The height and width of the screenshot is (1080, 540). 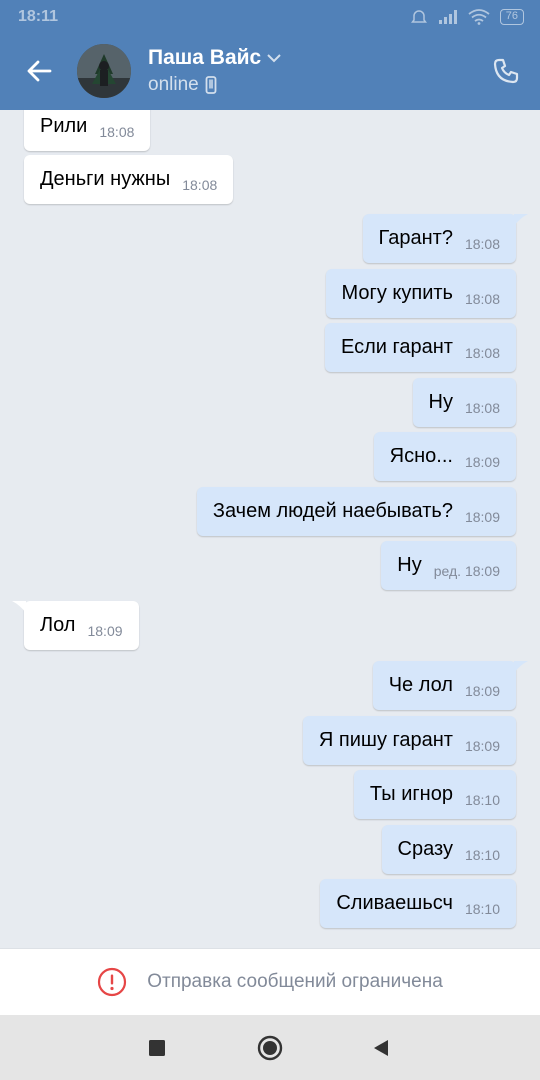 I want to click on battery-indicator: 76, so click(x=511, y=17).